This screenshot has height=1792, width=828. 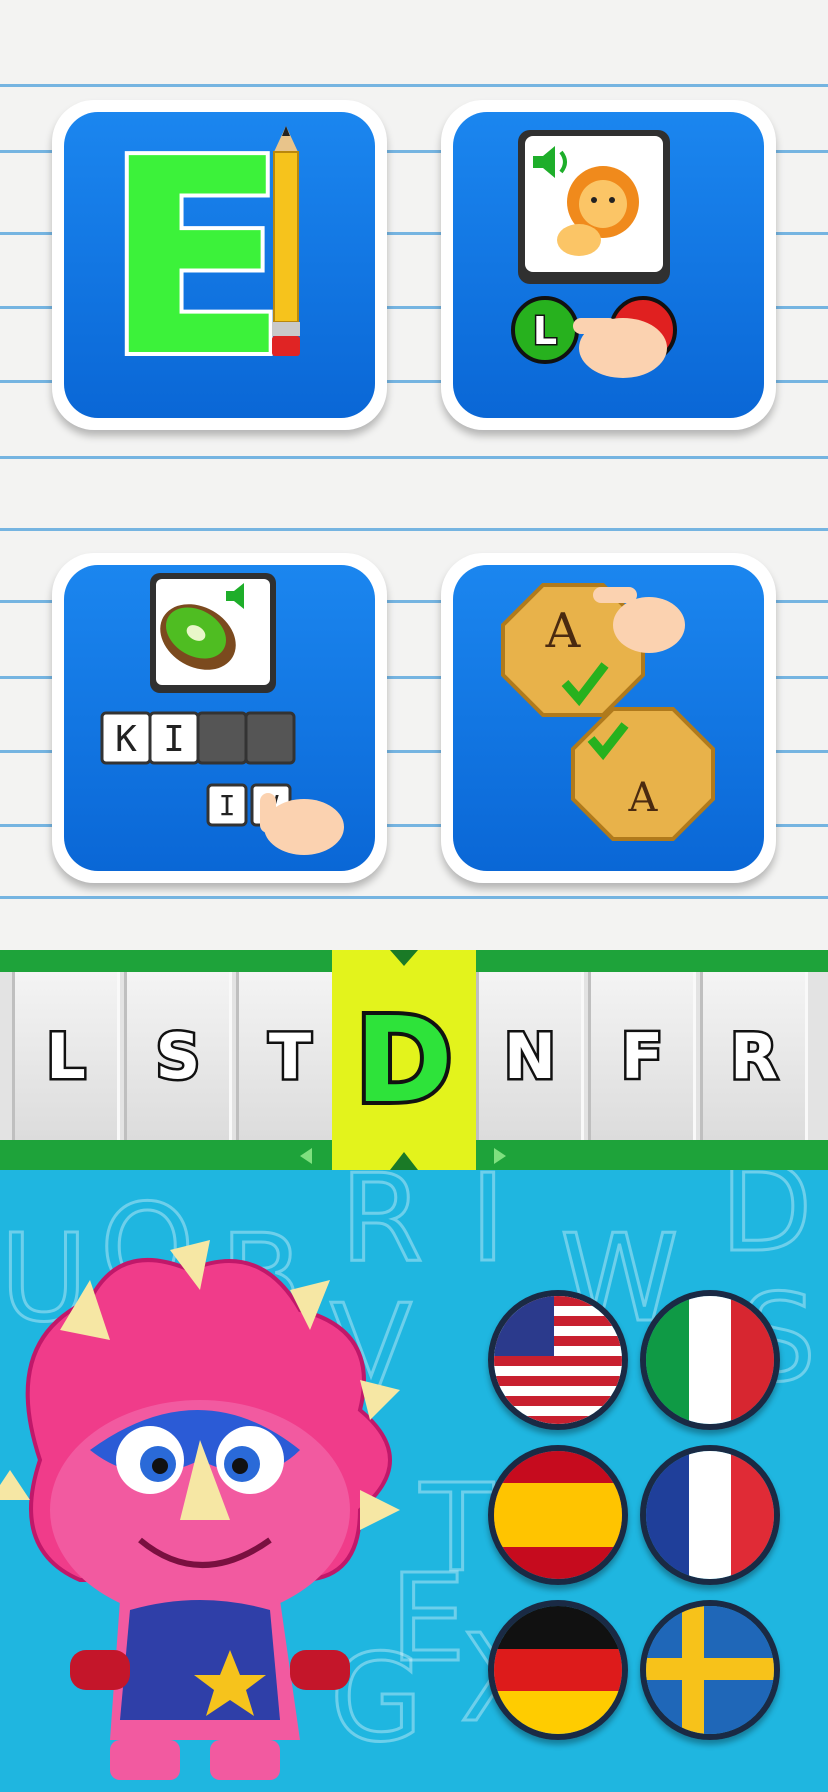 I want to click on letter-tracing-activity-tile: E, so click(x=219, y=265).